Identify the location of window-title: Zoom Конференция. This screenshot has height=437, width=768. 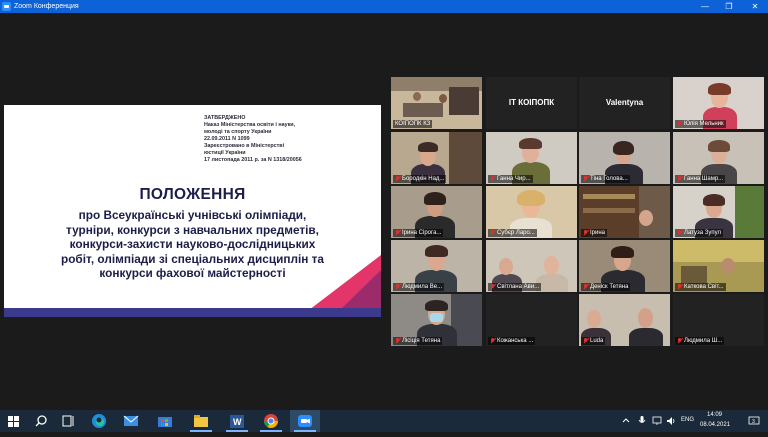
(46, 6).